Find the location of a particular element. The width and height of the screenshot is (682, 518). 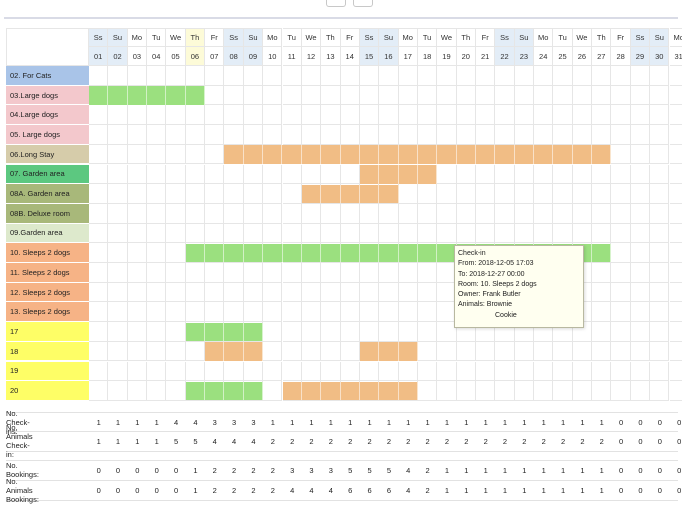

room-label: 12. Sleeps 2 dogs is located at coordinates (47, 292).